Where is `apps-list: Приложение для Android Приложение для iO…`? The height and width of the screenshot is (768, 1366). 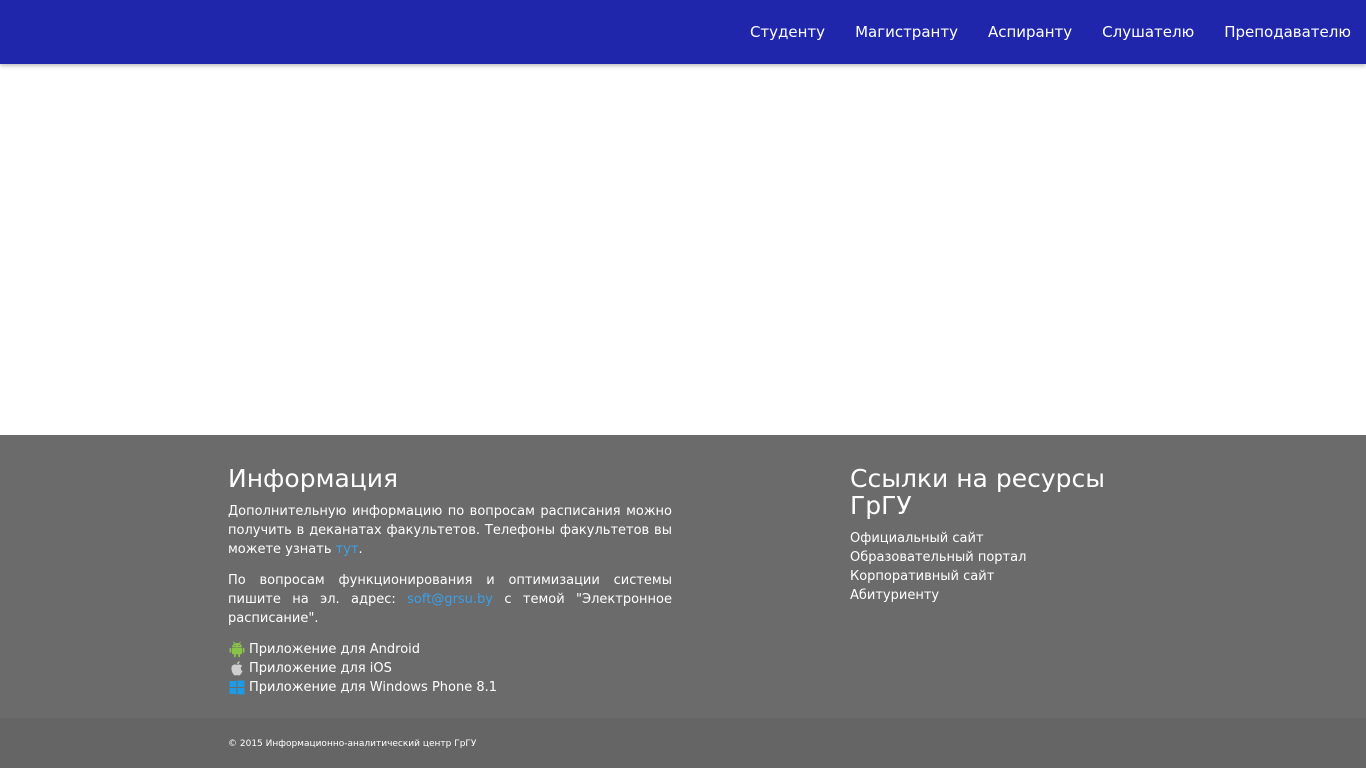 apps-list: Приложение для Android Приложение для iO… is located at coordinates (450, 668).